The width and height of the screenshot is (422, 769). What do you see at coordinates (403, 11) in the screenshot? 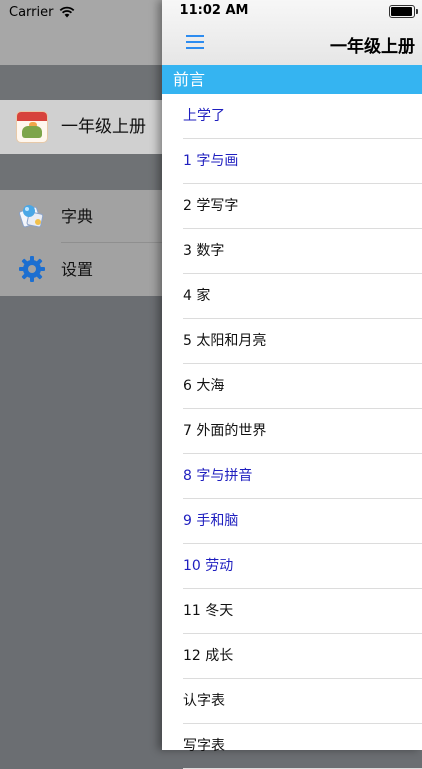
I see `battery-icon` at bounding box center [403, 11].